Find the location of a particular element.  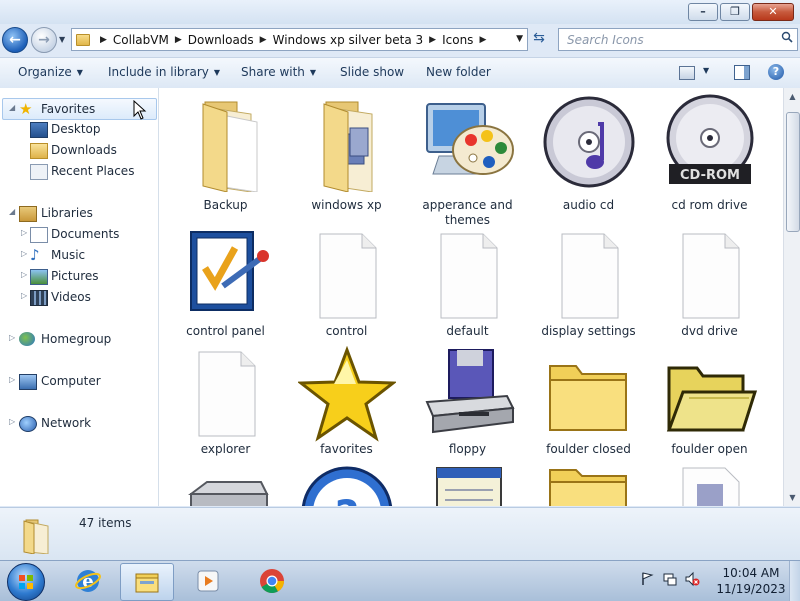

folder-icon is located at coordinates (588, 487).